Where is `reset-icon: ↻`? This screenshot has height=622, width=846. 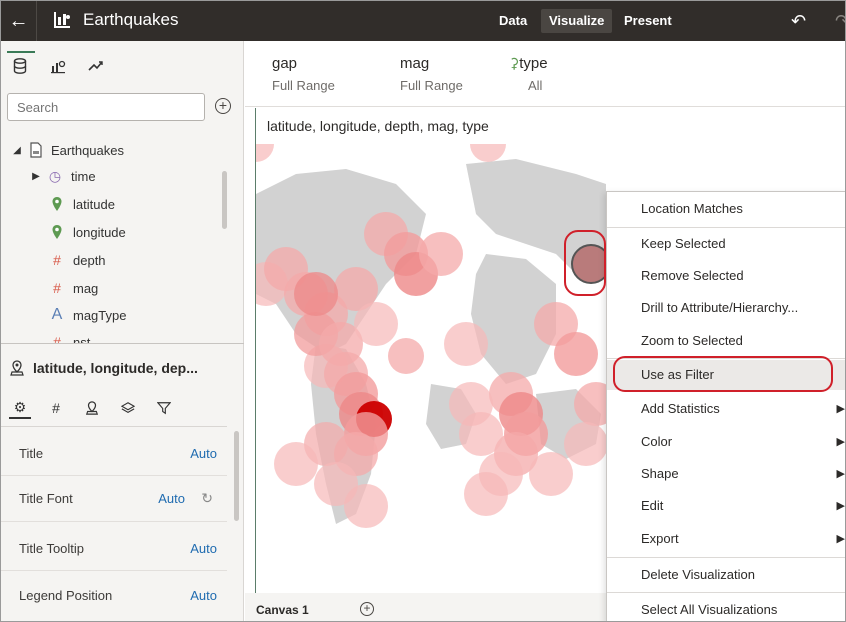 reset-icon: ↻ is located at coordinates (207, 498).